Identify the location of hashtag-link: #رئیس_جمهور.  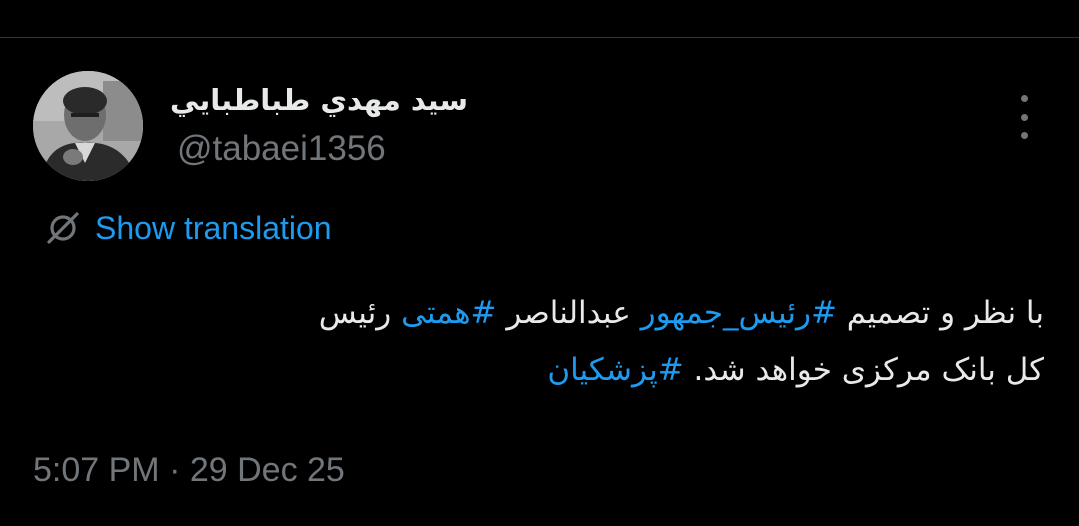
(739, 313).